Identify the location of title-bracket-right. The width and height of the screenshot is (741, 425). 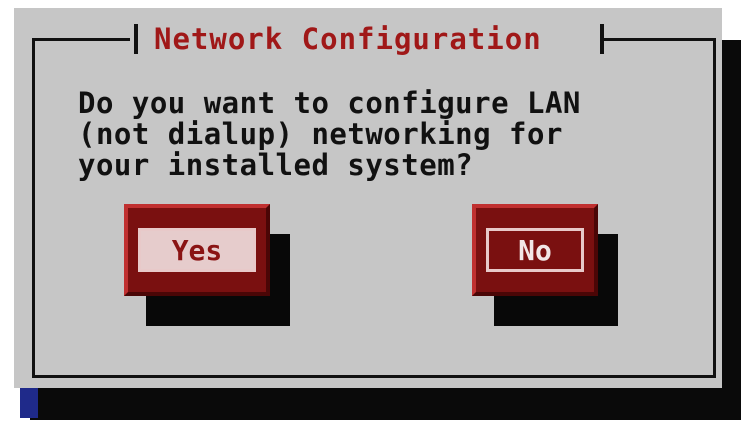
(602, 39).